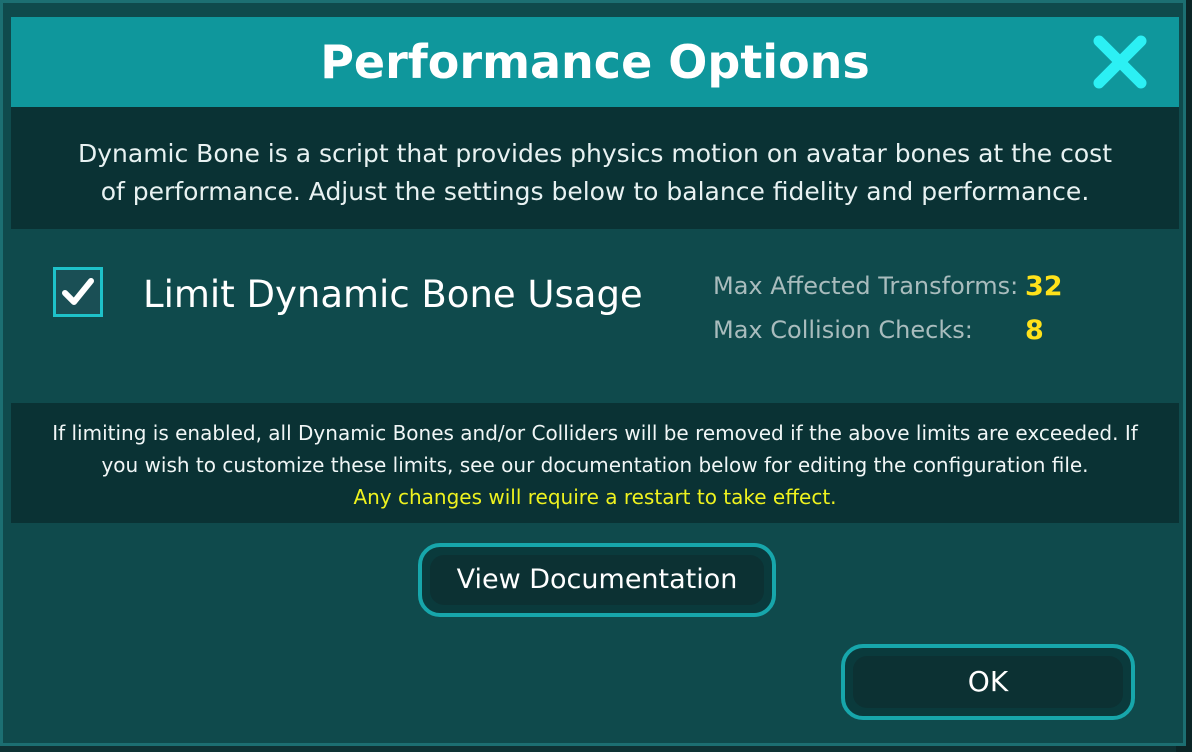  I want to click on close-x-icon, so click(1120, 62).